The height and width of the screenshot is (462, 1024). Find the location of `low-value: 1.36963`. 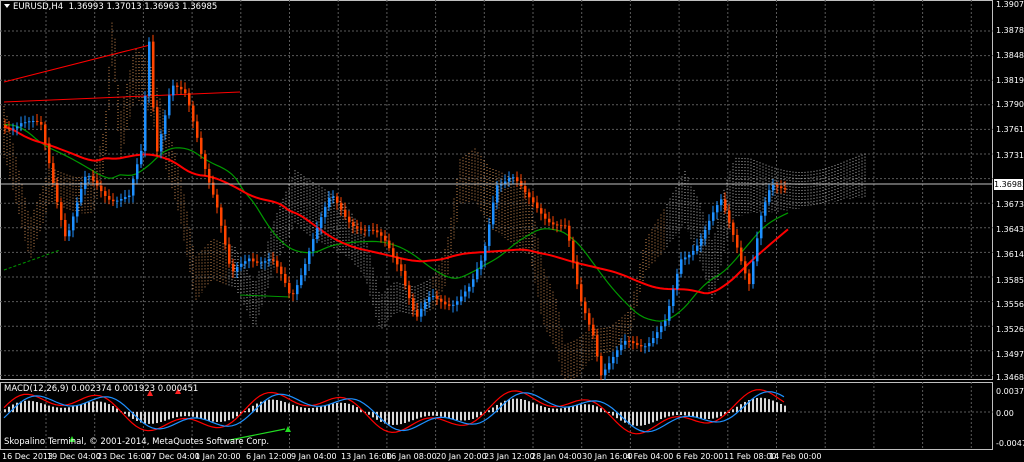

low-value: 1.36963 is located at coordinates (162, 7).